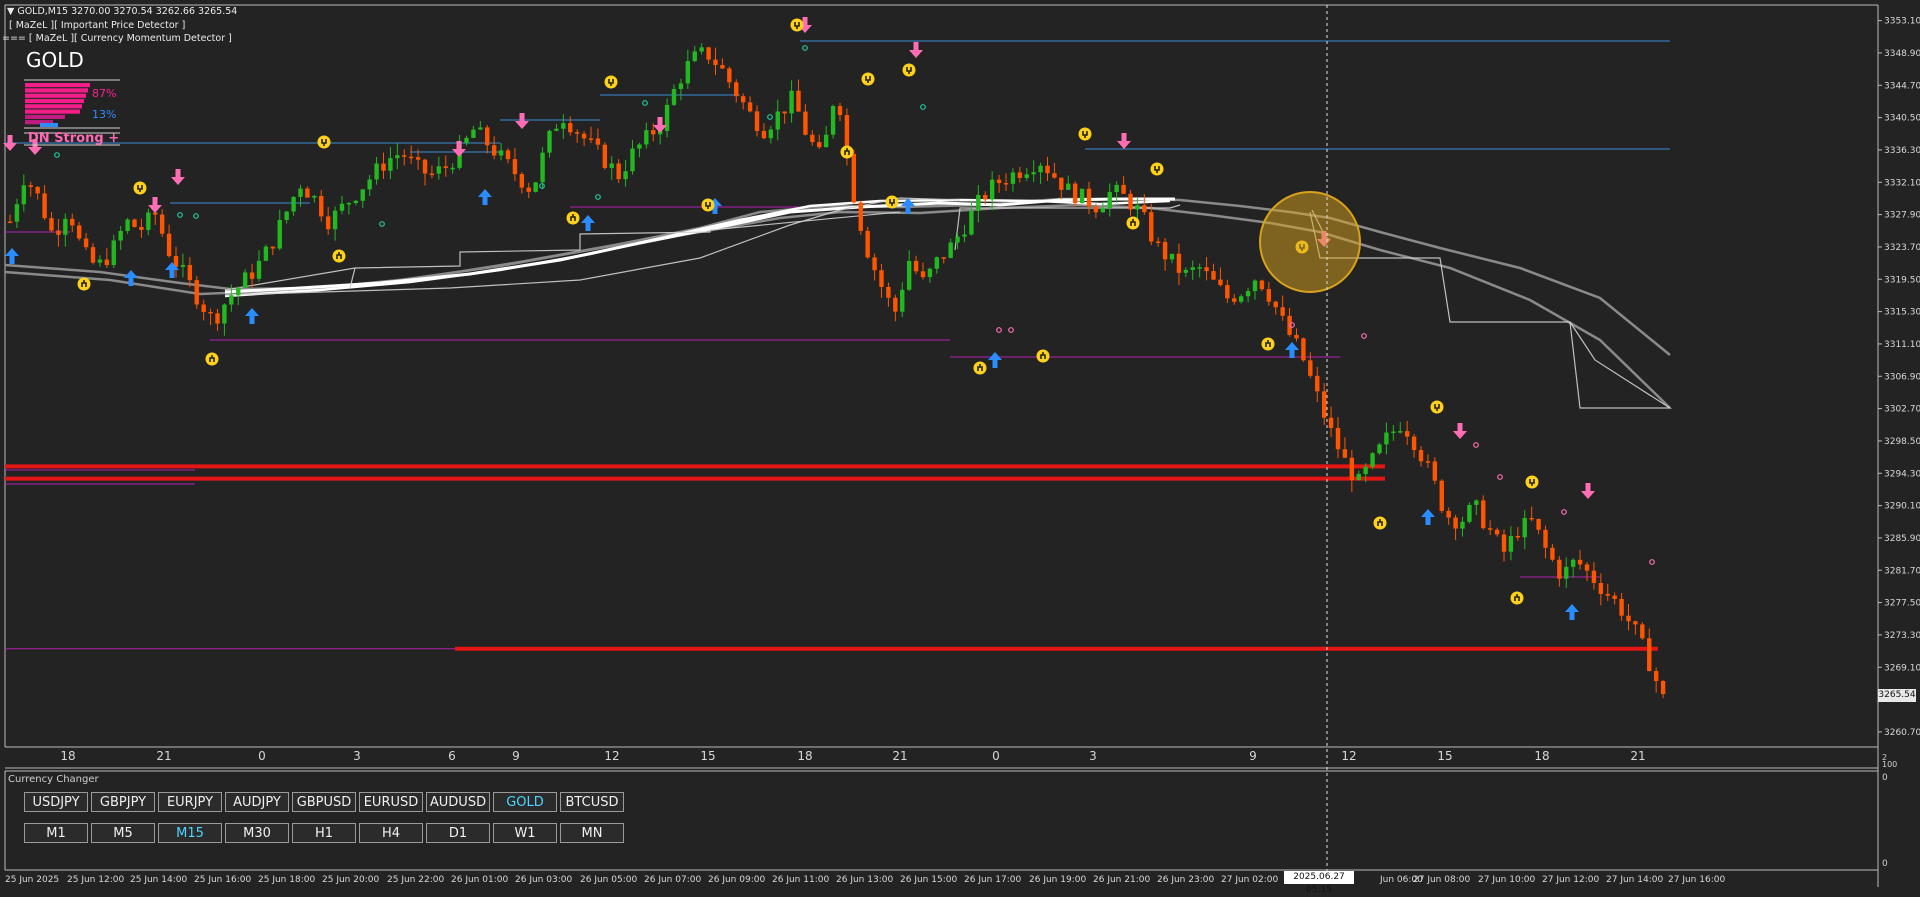 This screenshot has height=897, width=1920. I want to click on price-tick-label: 3290.10, so click(1902, 507).